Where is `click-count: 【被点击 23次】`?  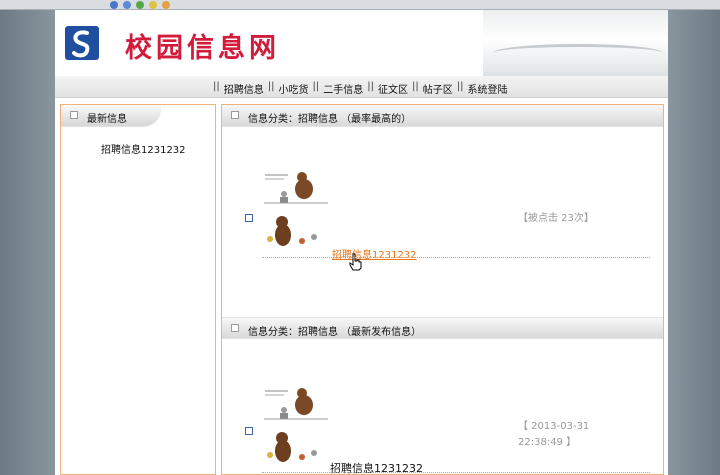
click-count: 【被点击 23次】 is located at coordinates (556, 218).